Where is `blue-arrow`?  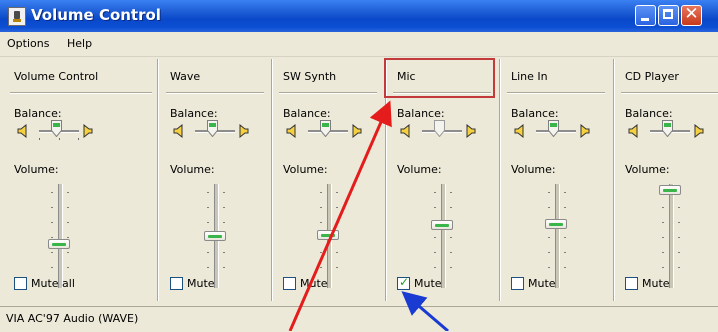 blue-arrow is located at coordinates (425, 311).